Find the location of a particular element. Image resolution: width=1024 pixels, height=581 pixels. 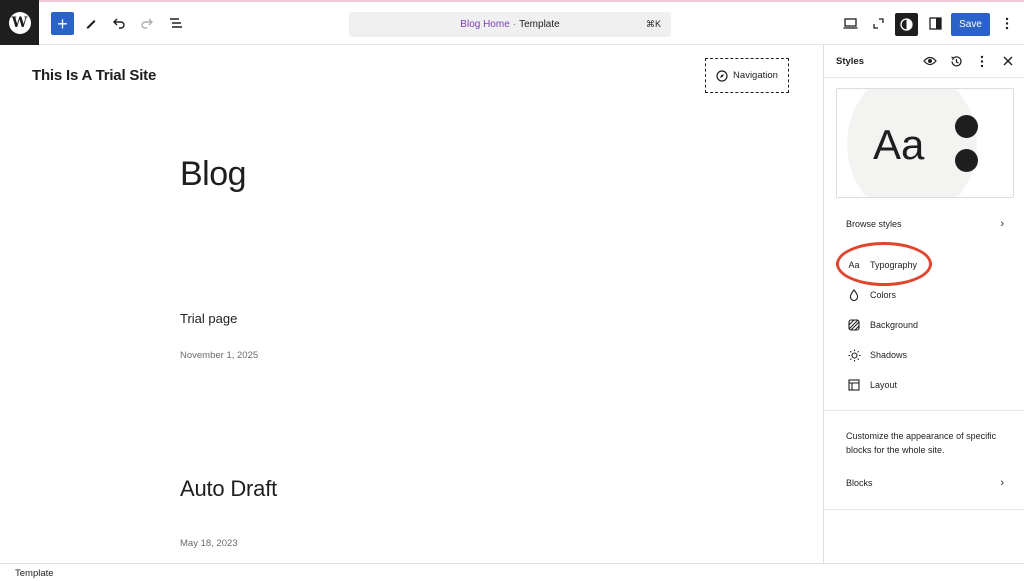

undo-icon is located at coordinates (119, 23).